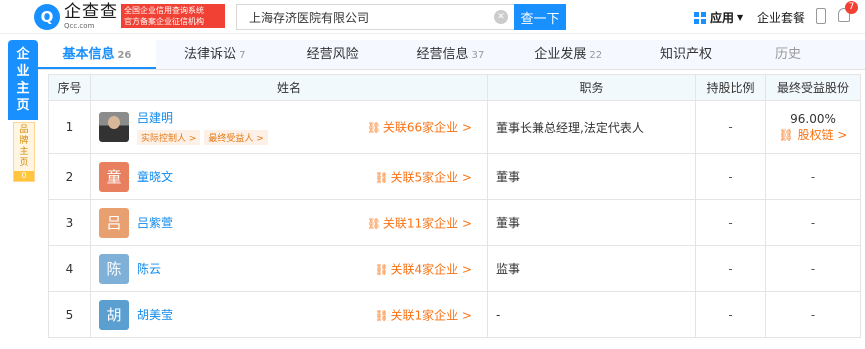 The image size is (865, 349). Describe the element at coordinates (821, 16) in the screenshot. I see `mobile-phone-icon` at that location.